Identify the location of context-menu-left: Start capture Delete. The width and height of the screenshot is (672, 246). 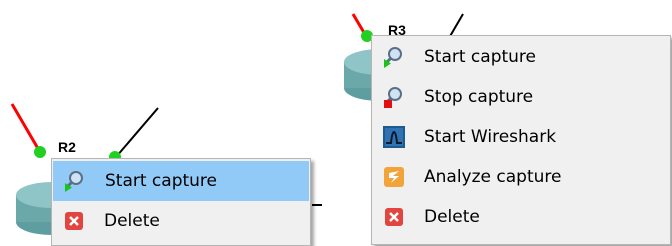
(181, 202).